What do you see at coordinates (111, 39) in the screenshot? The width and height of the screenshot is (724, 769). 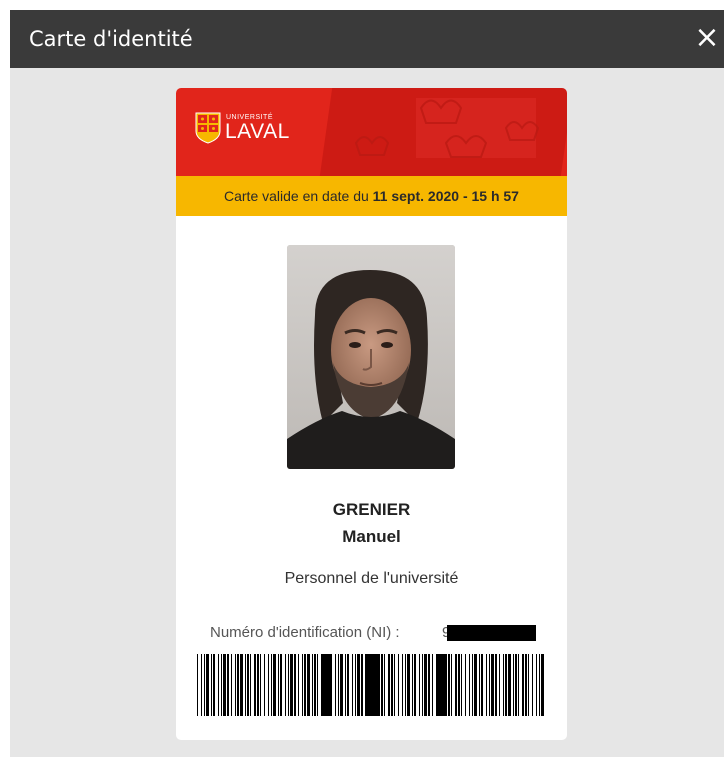 I see `dialog-title: Carte d'identité` at bounding box center [111, 39].